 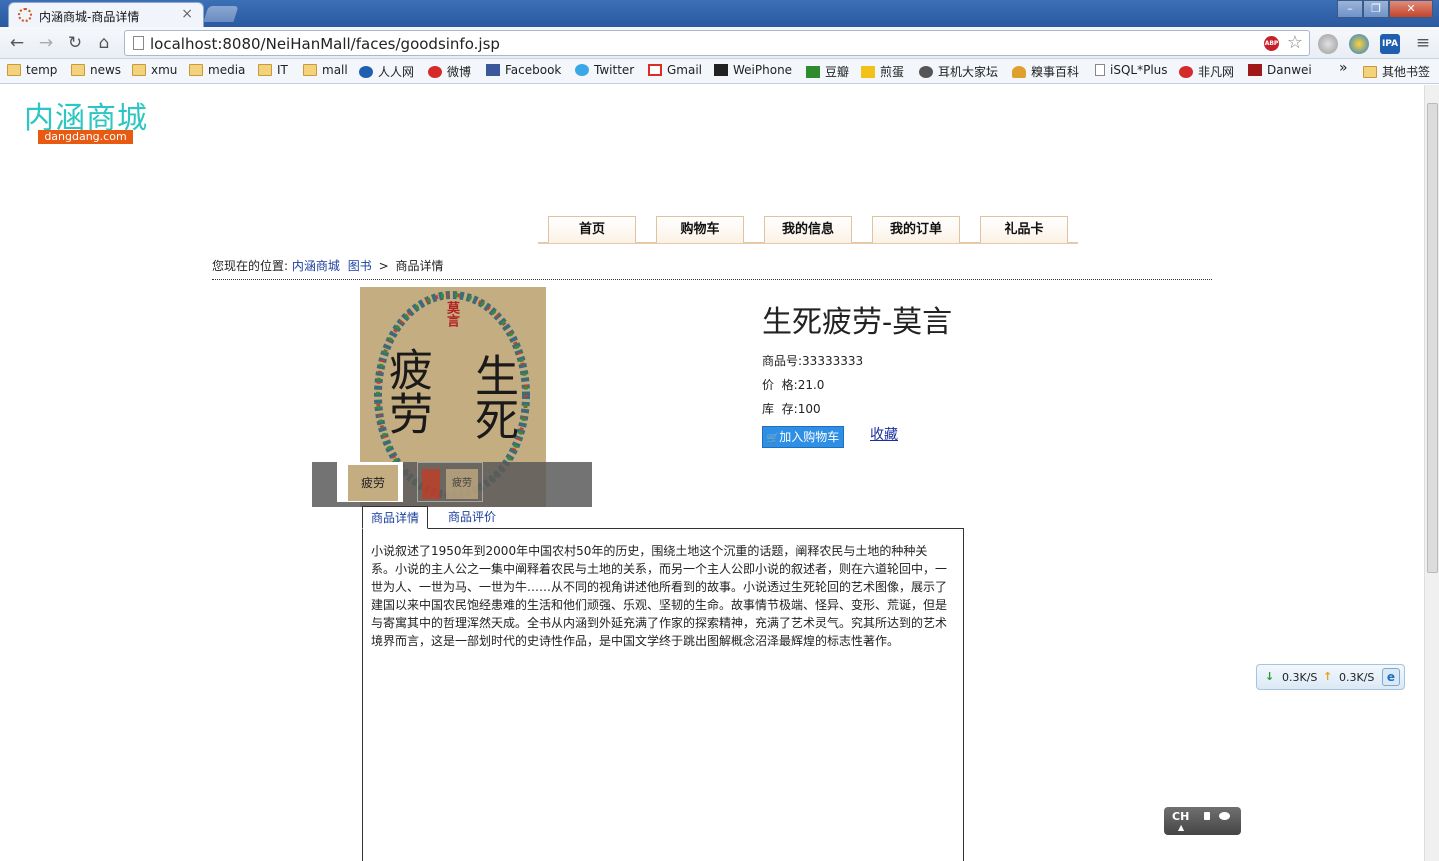 I want to click on folder-icon, so click(x=310, y=70).